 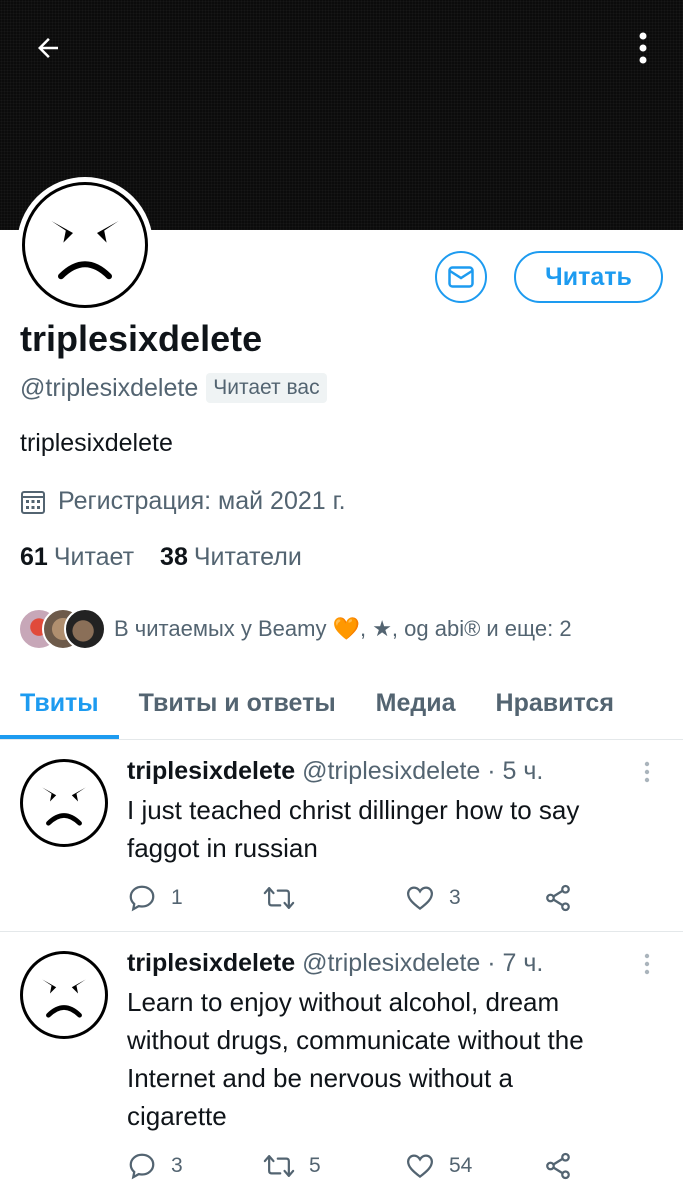 I want to click on like-button: 3, so click(x=433, y=898).